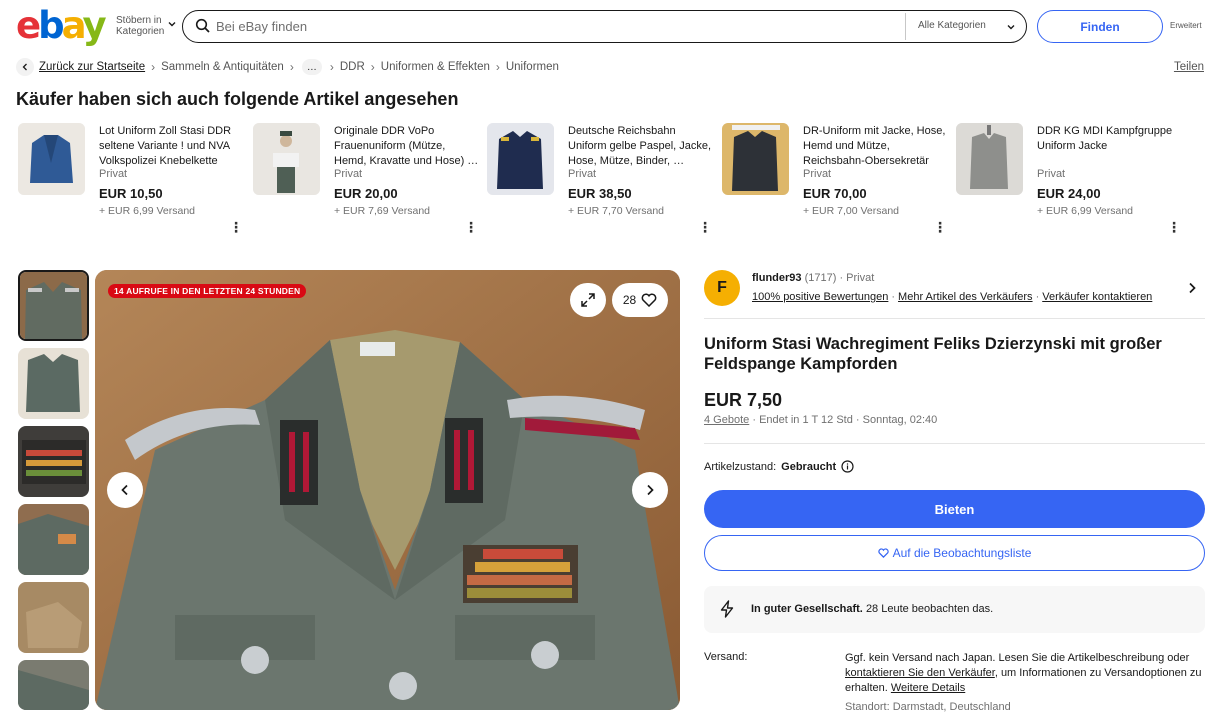 This screenshot has height=721, width=1220. What do you see at coordinates (629, 300) in the screenshot?
I see `watch-count: 28` at bounding box center [629, 300].